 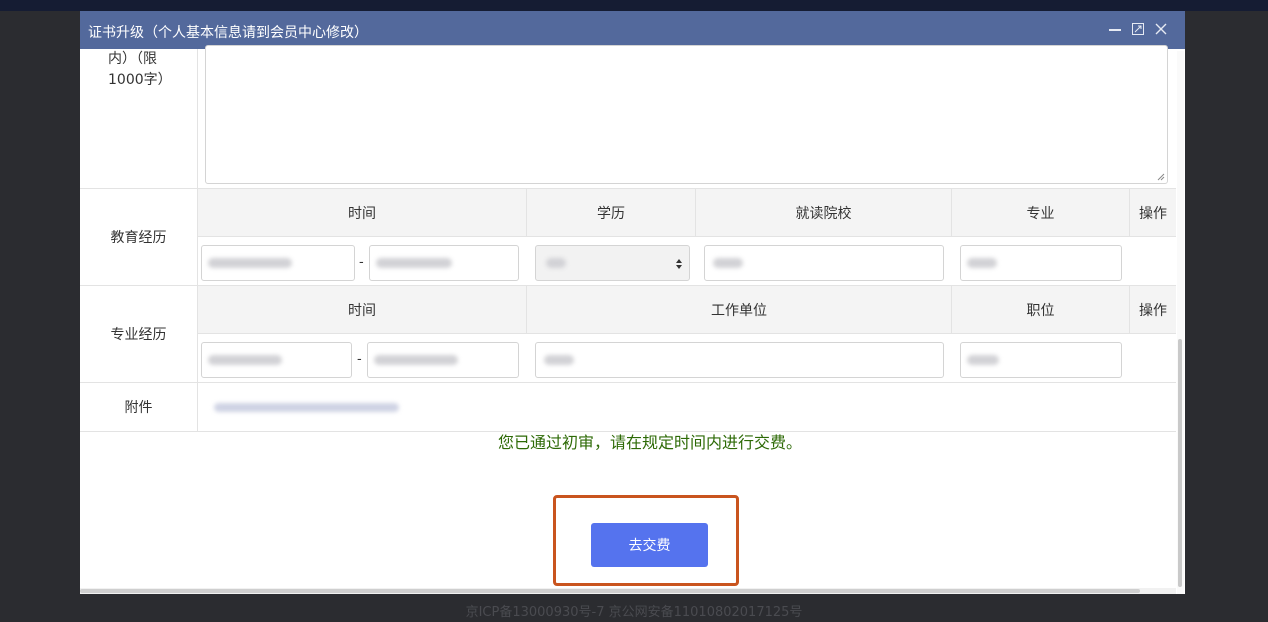 What do you see at coordinates (610, 591) in the screenshot?
I see `horizontal-scrollbar-thumb` at bounding box center [610, 591].